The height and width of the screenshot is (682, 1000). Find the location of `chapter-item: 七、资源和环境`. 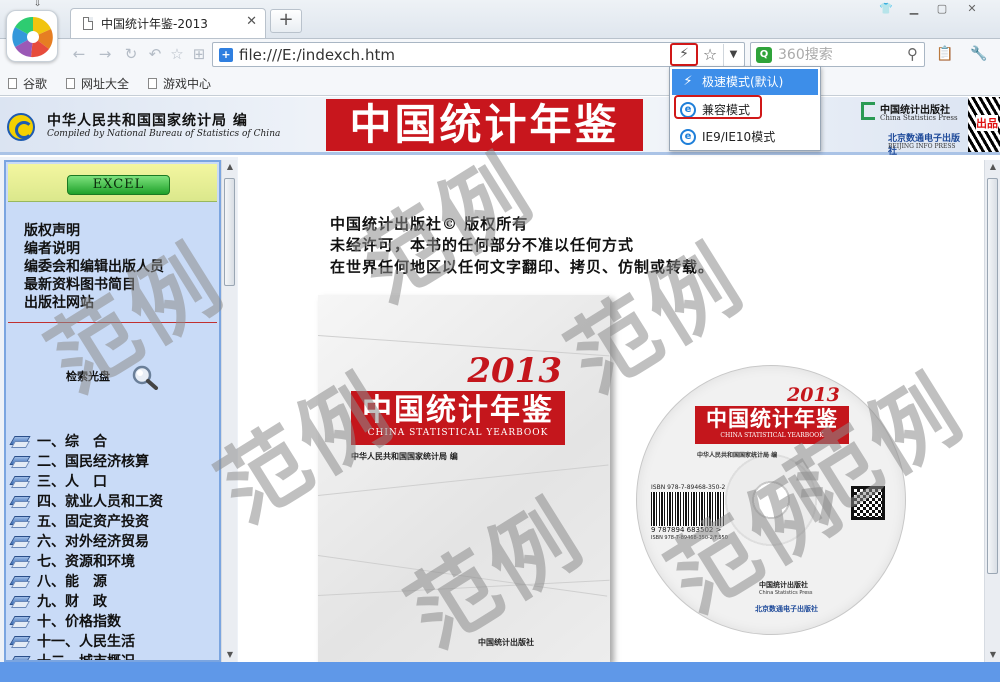

chapter-item: 七、资源和环境 is located at coordinates (73, 562).